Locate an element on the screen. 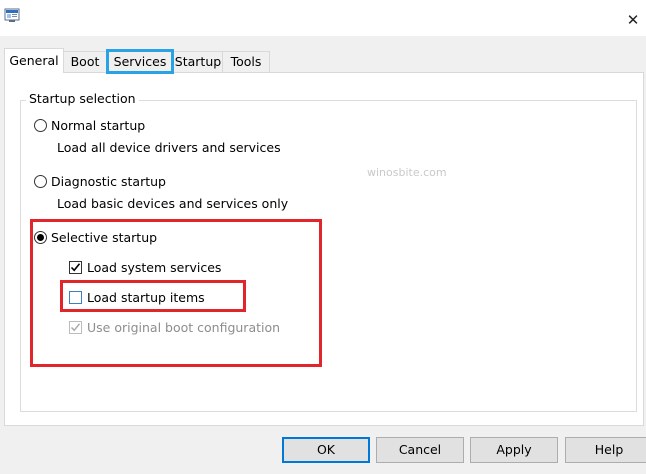 The height and width of the screenshot is (474, 646). tab-services: Services is located at coordinates (140, 61).